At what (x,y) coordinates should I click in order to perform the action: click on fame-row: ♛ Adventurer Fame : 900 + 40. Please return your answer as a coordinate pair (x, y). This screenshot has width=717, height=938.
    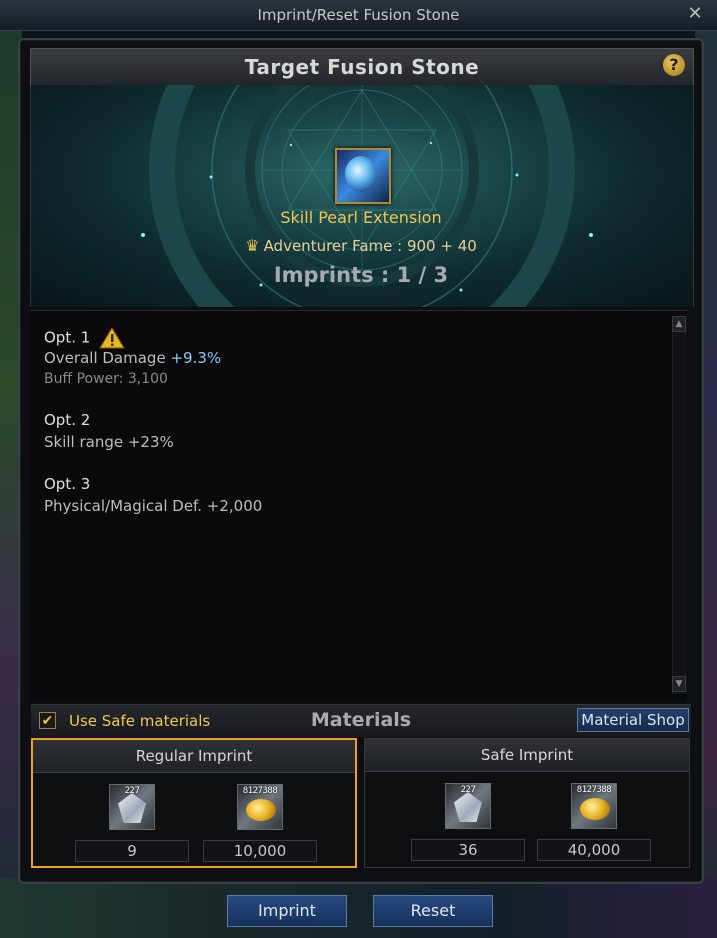
    Looking at the image, I should click on (361, 245).